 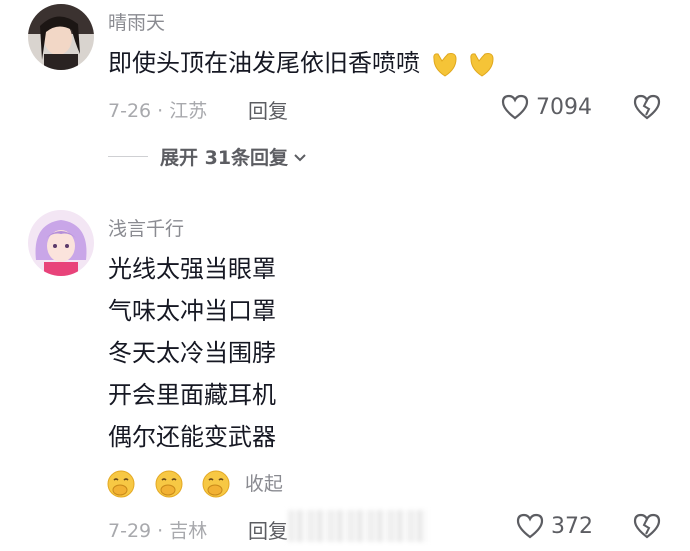 What do you see at coordinates (146, 227) in the screenshot?
I see `username: 浅言千行` at bounding box center [146, 227].